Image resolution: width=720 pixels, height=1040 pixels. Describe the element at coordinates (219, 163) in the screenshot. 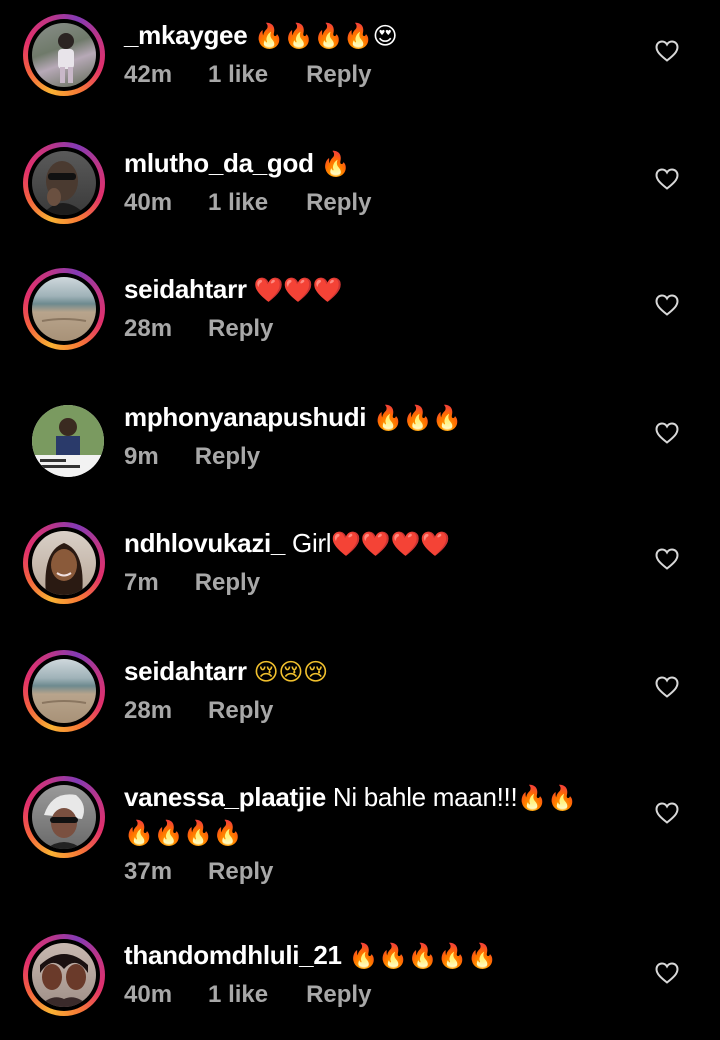

I see `comment-username: mlutho_da_god` at that location.